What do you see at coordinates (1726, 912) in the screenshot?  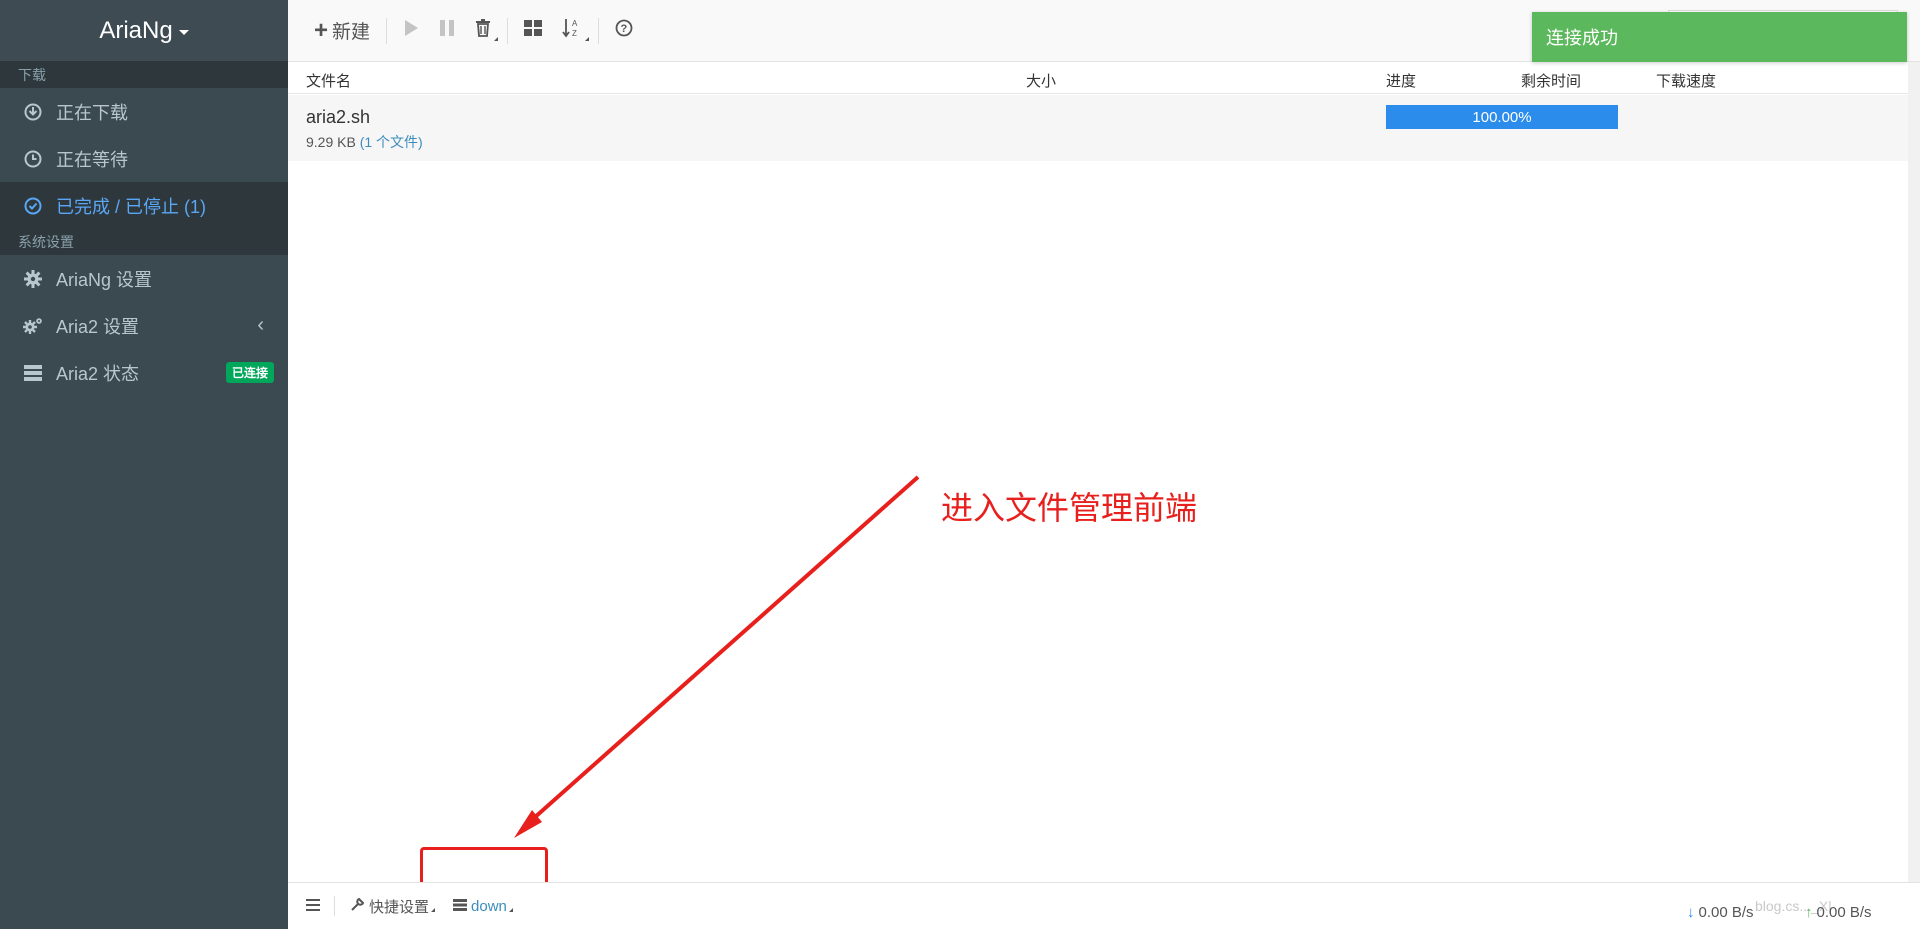 I see `download-speed-value: 0.00 B/s` at bounding box center [1726, 912].